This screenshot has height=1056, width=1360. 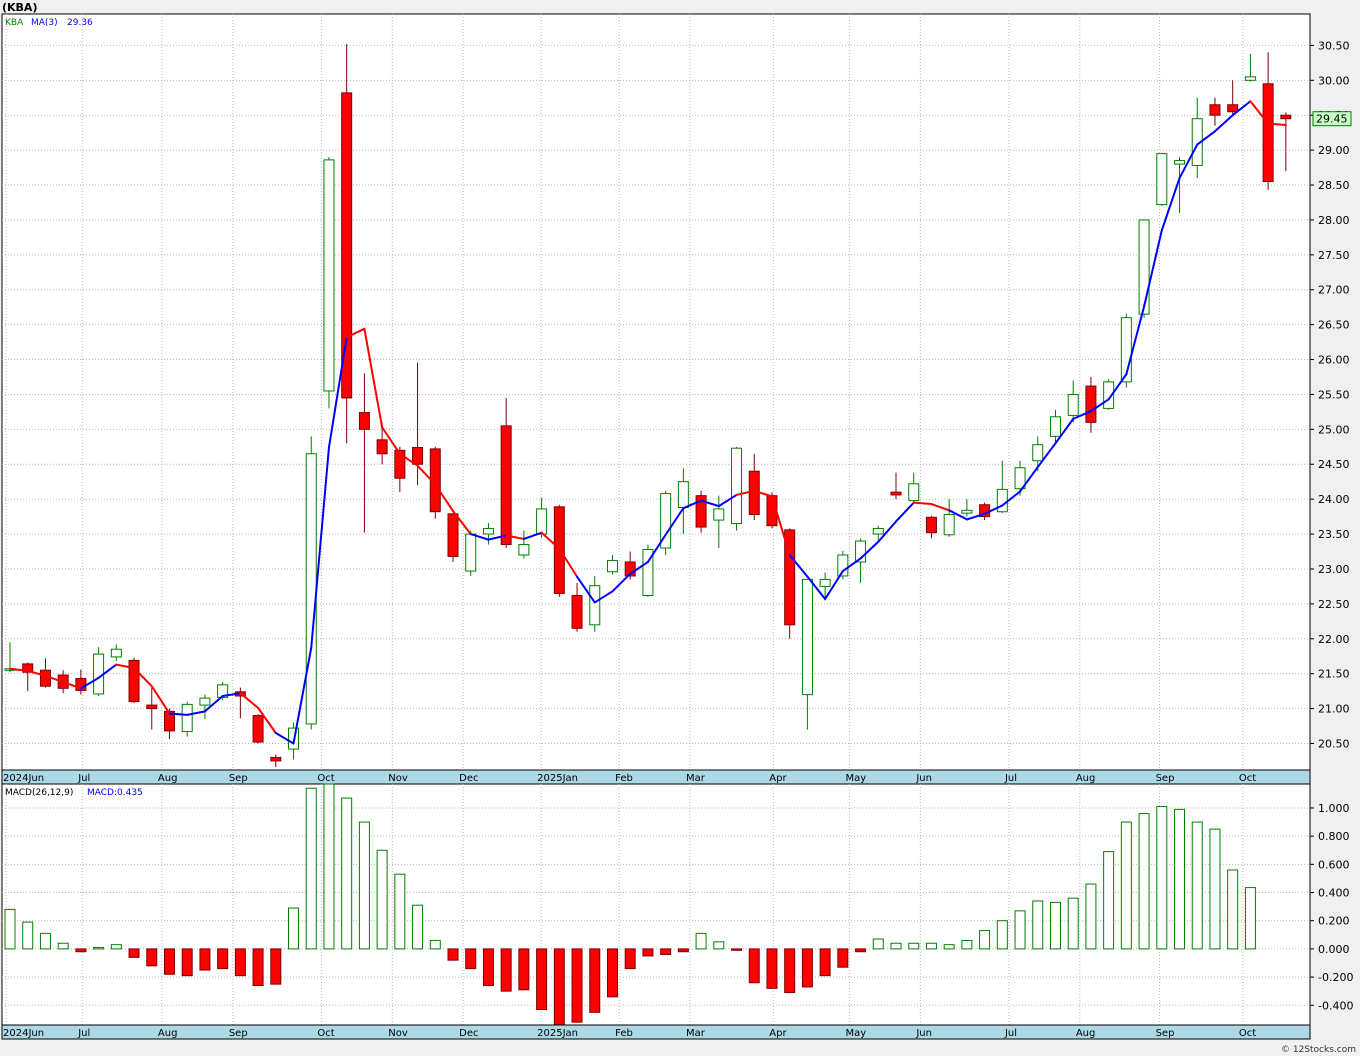 What do you see at coordinates (696, 1033) in the screenshot?
I see `macd-x-label: Mar` at bounding box center [696, 1033].